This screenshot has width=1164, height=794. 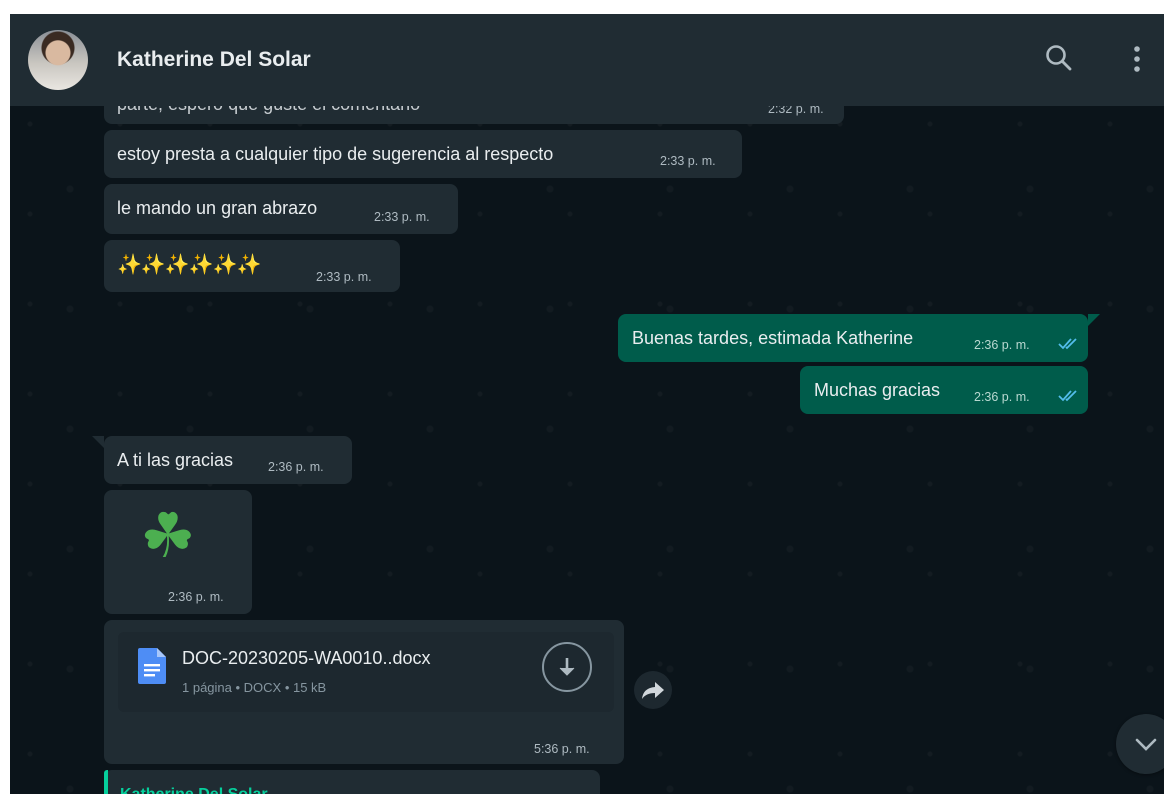 I want to click on message-text: ✨✨✨✨✨✨, so click(x=189, y=265).